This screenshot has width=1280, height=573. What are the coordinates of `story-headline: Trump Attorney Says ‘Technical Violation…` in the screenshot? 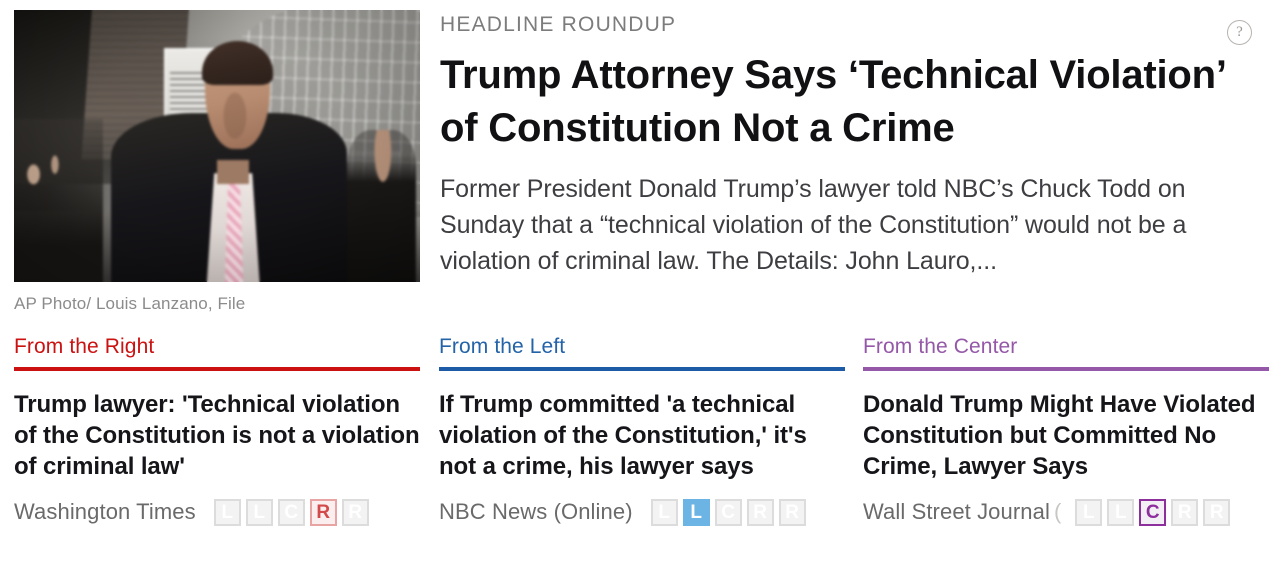 It's located at (845, 102).